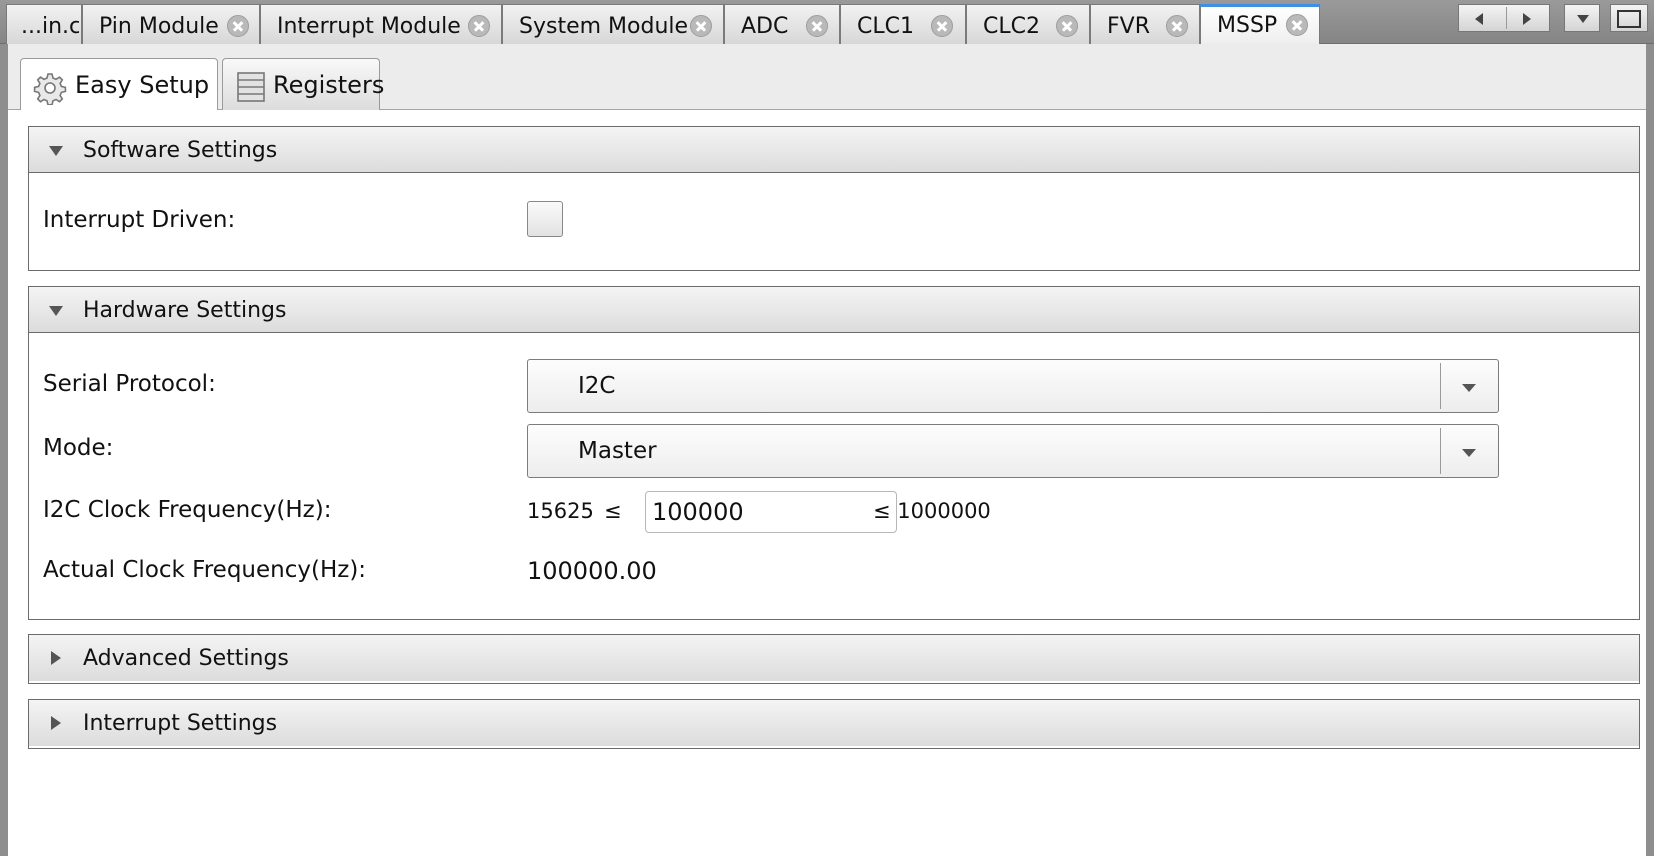 The width and height of the screenshot is (1654, 856). Describe the element at coordinates (1479, 19) in the screenshot. I see `scroll-left-icon` at that location.